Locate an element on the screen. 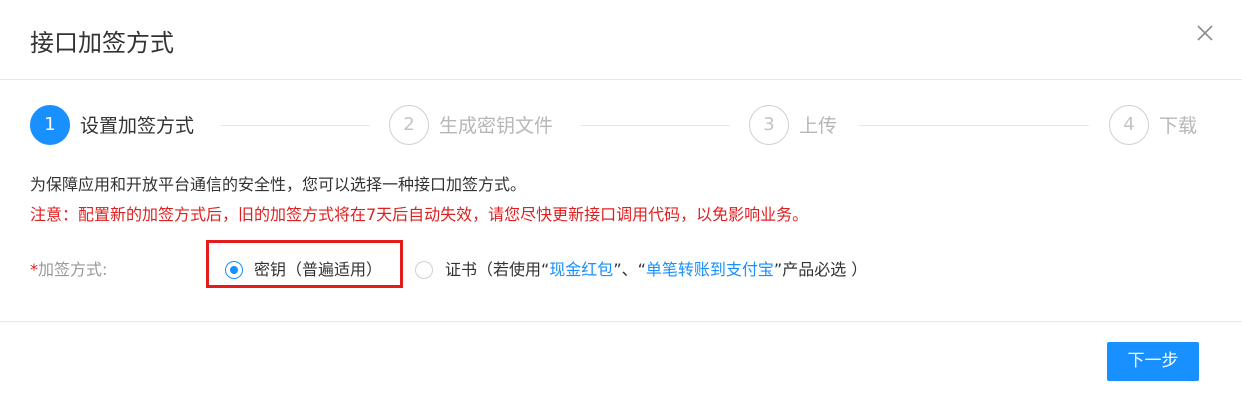 Image resolution: width=1242 pixels, height=403 pixels. close-icon is located at coordinates (1205, 33).